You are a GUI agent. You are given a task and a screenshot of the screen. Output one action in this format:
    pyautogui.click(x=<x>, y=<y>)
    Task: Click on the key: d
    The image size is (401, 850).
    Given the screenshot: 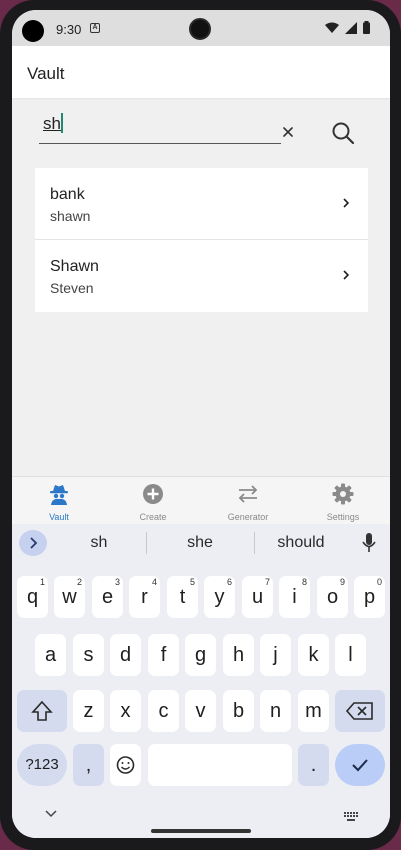 What is the action you would take?
    pyautogui.click(x=125, y=655)
    